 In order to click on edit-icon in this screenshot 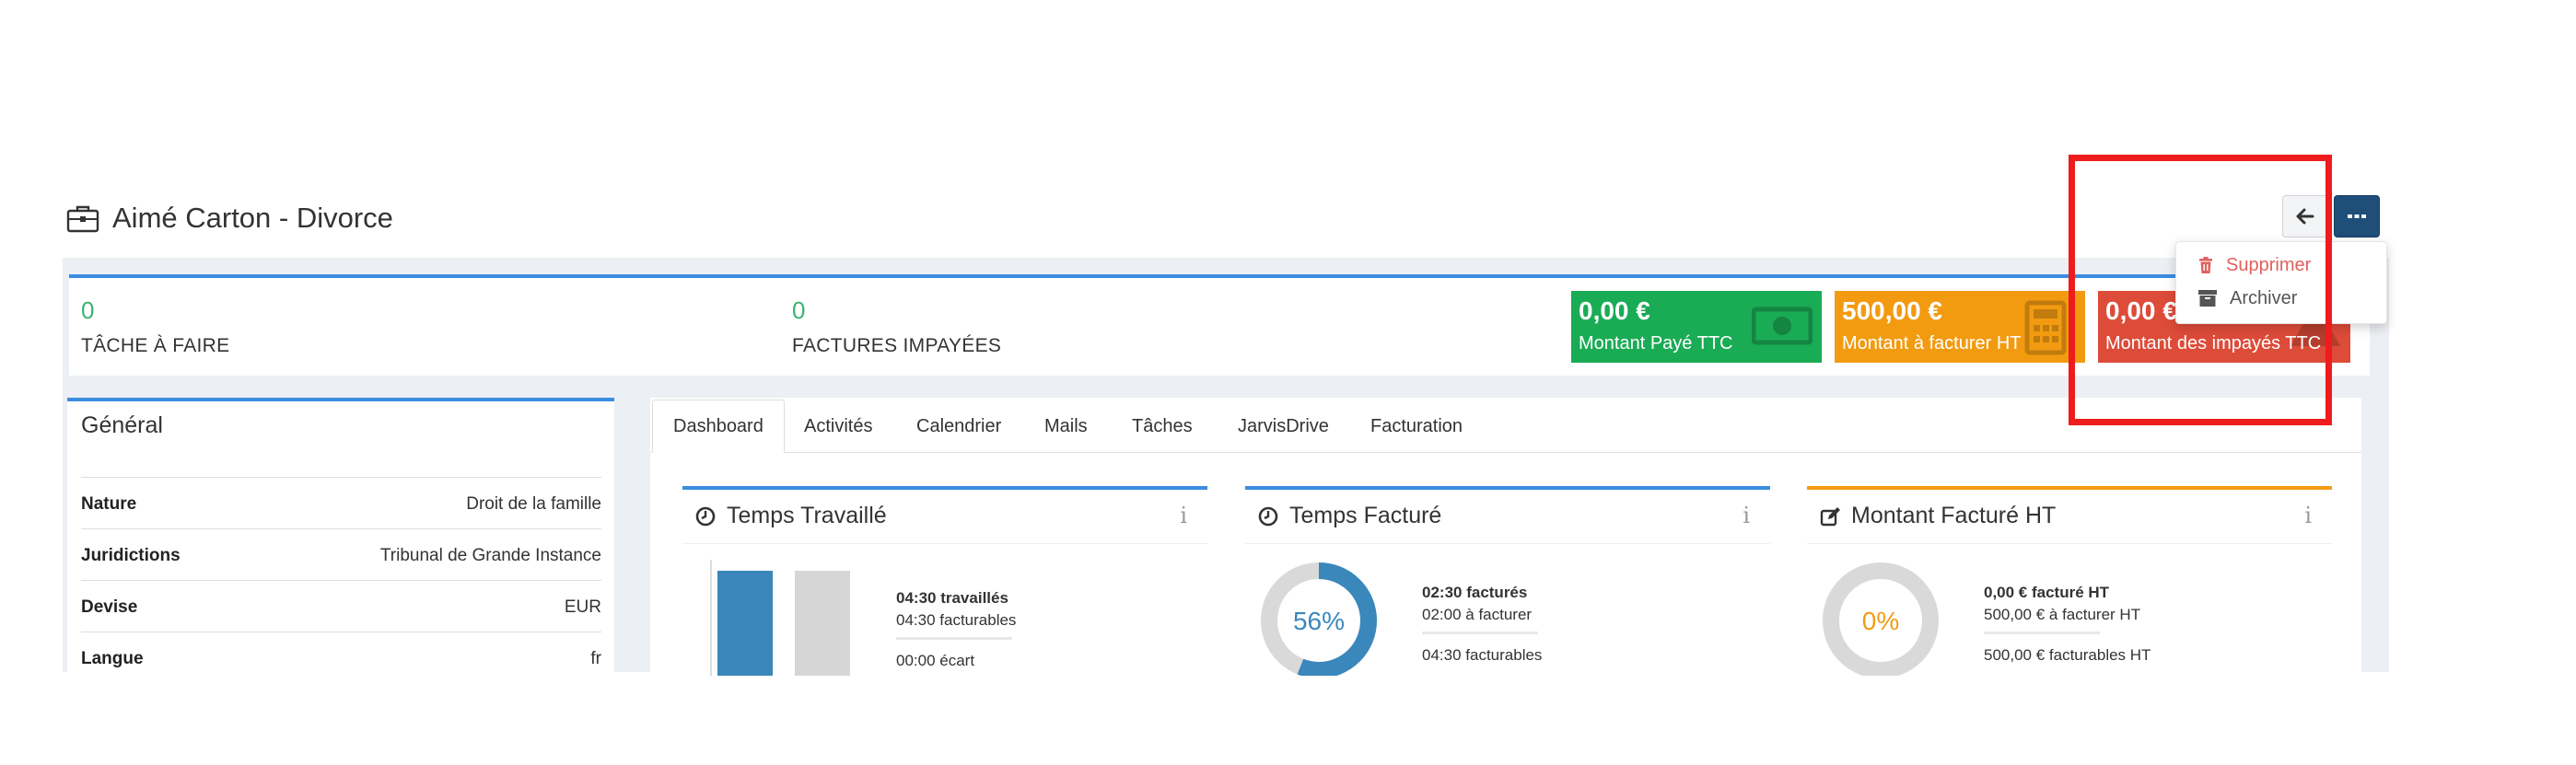, I will do `click(1830, 517)`.